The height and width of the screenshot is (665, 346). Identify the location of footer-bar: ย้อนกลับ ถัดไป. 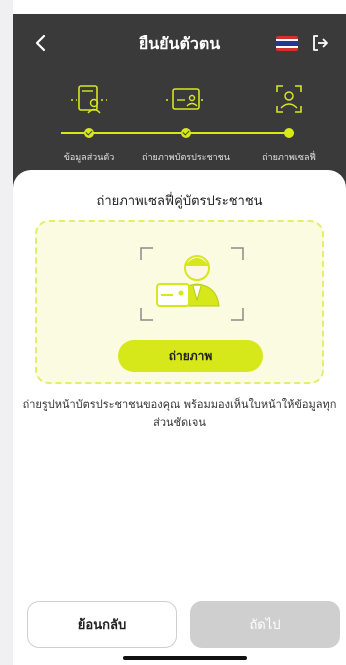
(179, 626).